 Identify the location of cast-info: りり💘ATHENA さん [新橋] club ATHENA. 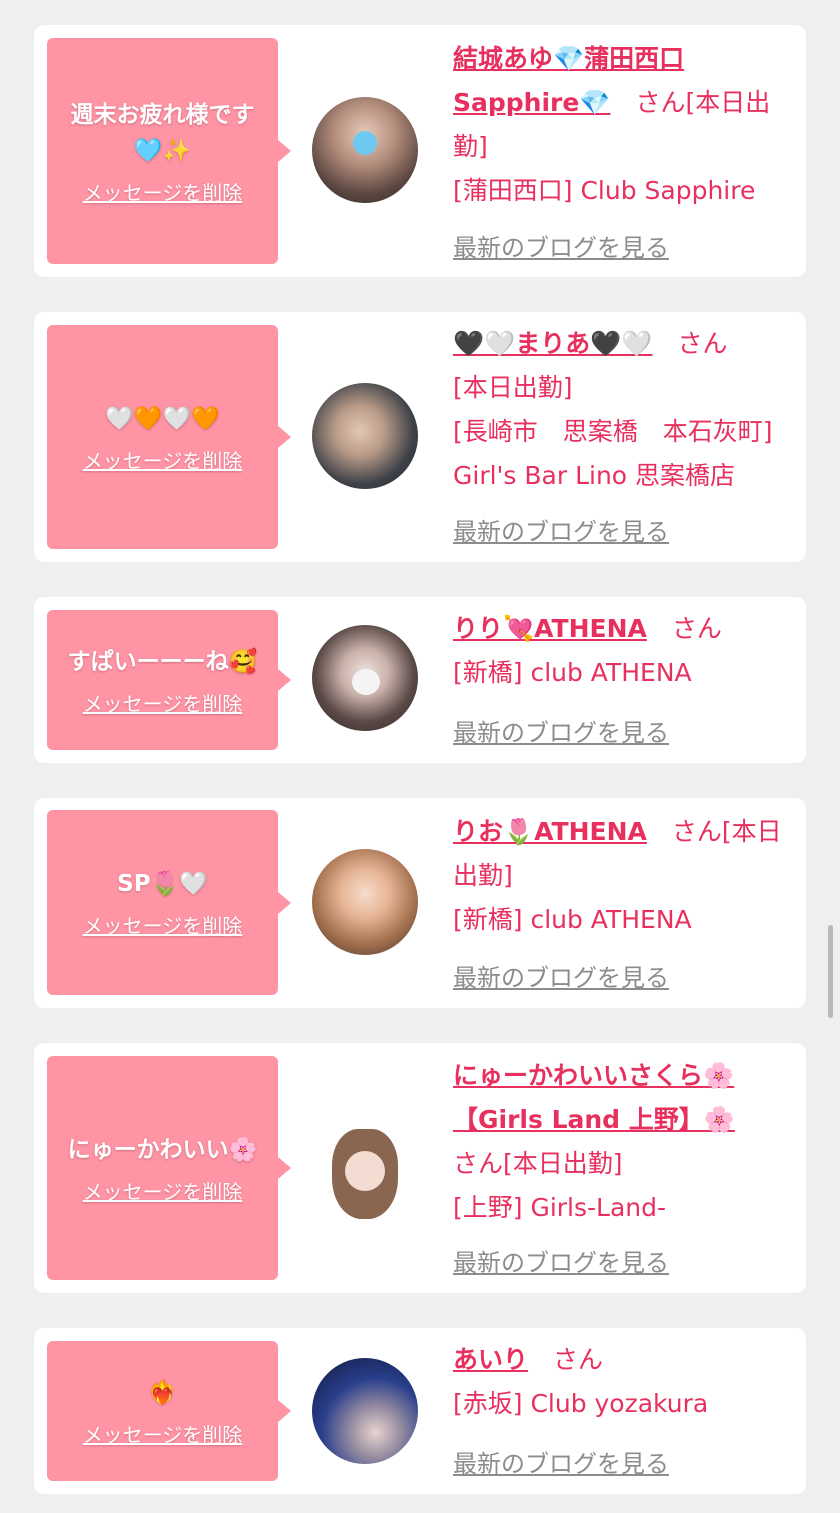
(625, 651).